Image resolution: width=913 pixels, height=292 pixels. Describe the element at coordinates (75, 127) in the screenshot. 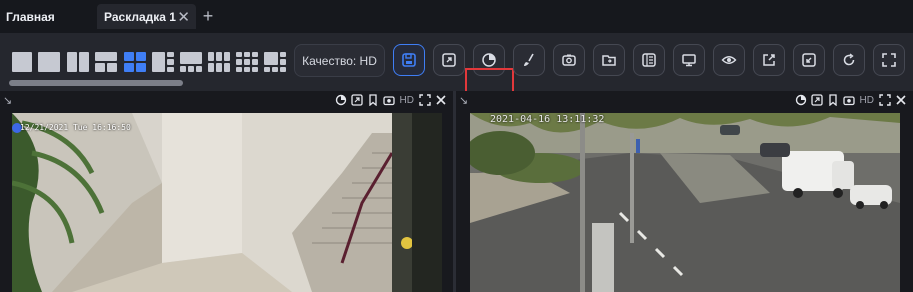

I see `osd-timestamp: 12/21/2021 Tue 16:16:50` at that location.